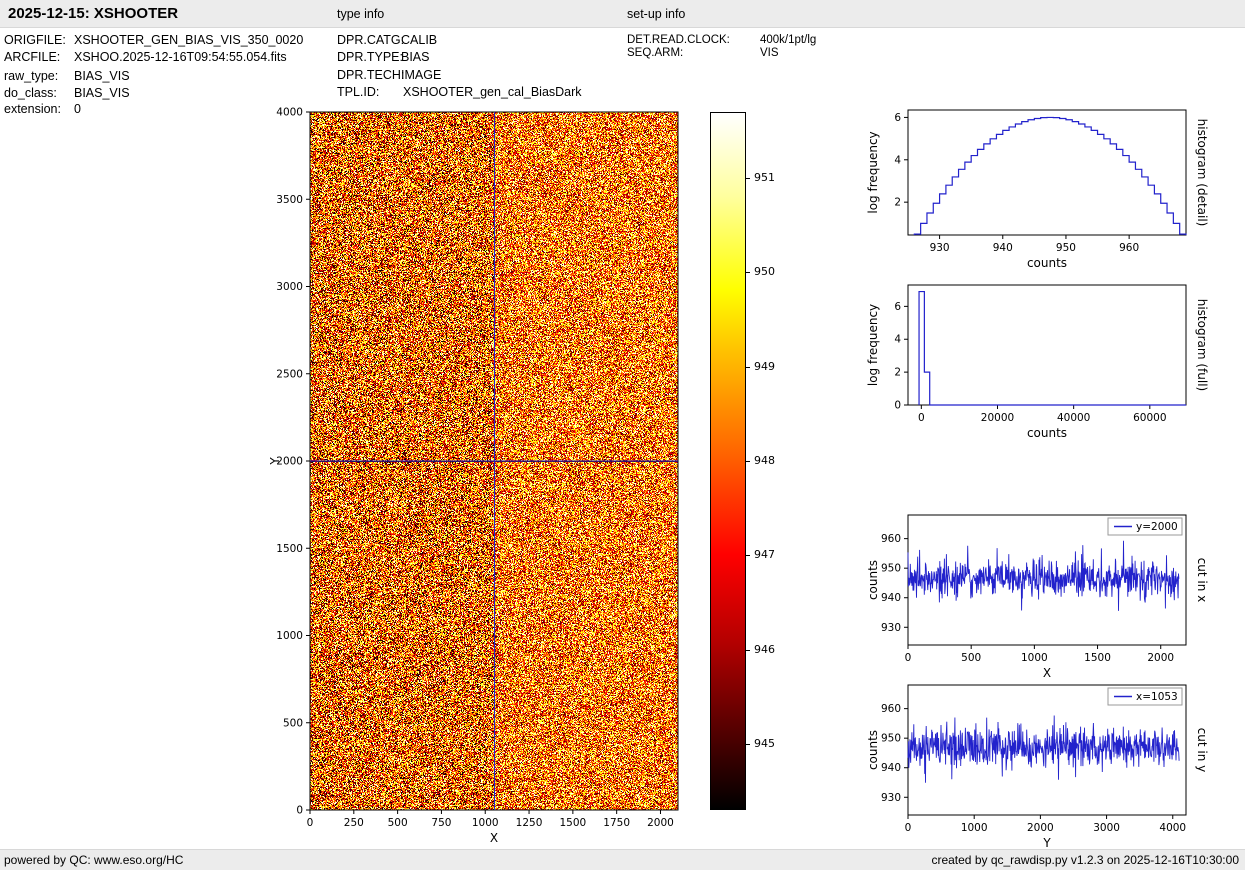 The width and height of the screenshot is (1245, 870). I want to click on svg-text: 1250, so click(529, 823).